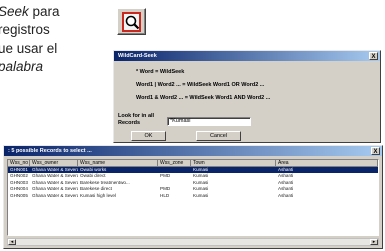 This screenshot has width=385, height=251. Describe the element at coordinates (160, 72) in the screenshot. I see `help-line-wildseek: * Word = WildSeek` at that location.